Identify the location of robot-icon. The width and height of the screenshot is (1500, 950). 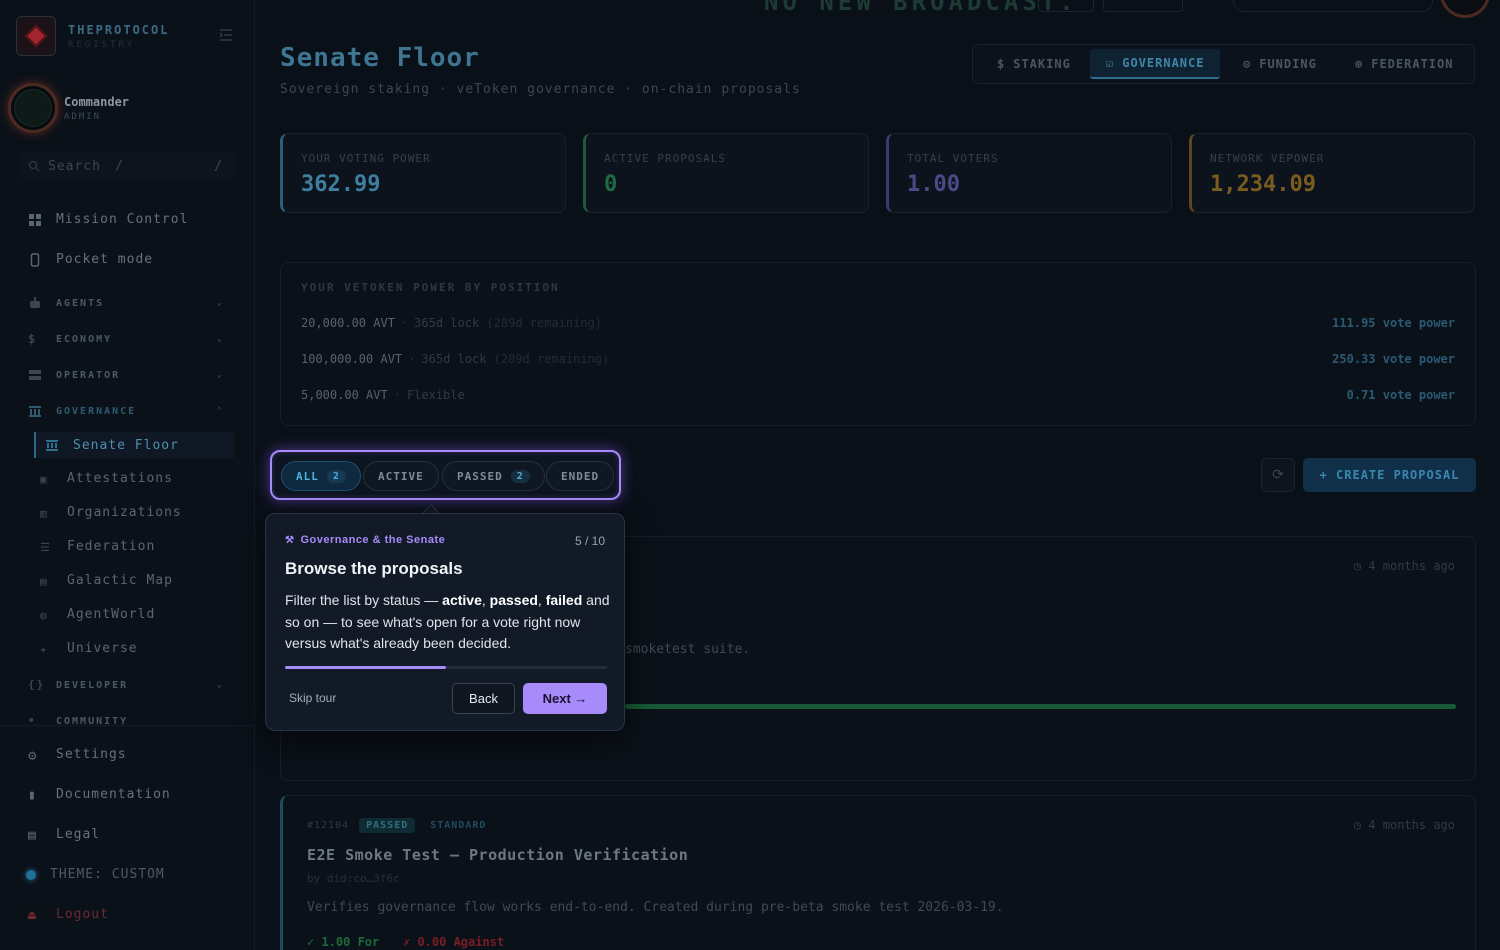
(35, 302).